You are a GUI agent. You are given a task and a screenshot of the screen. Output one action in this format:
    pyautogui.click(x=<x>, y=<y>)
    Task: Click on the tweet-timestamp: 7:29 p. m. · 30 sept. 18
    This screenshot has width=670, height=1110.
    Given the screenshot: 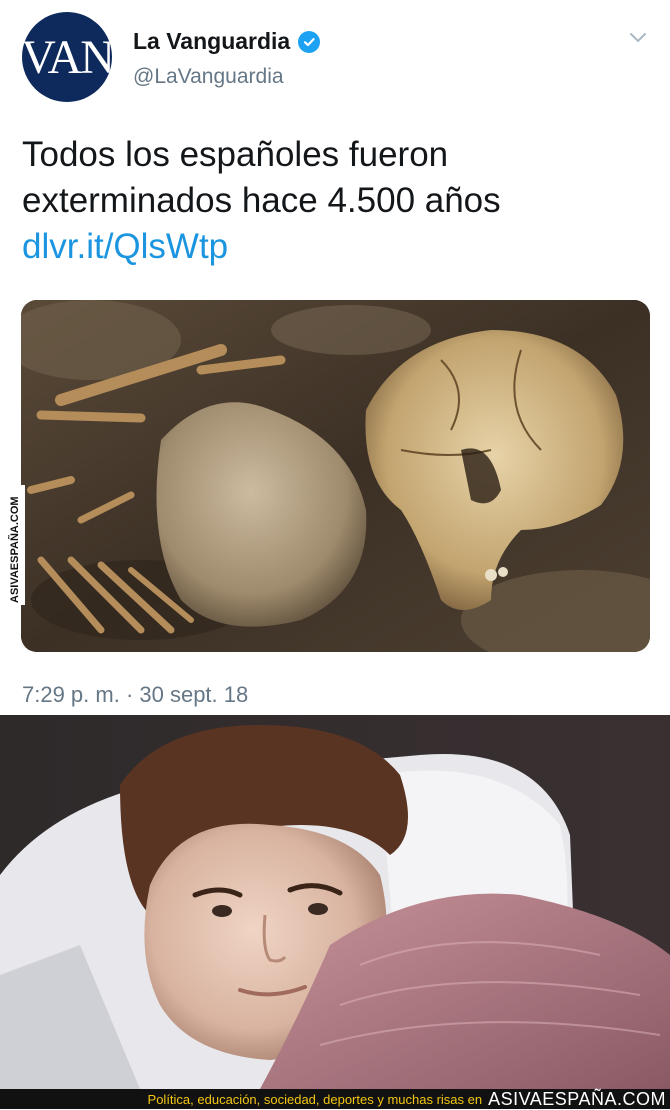 What is the action you would take?
    pyautogui.click(x=135, y=695)
    